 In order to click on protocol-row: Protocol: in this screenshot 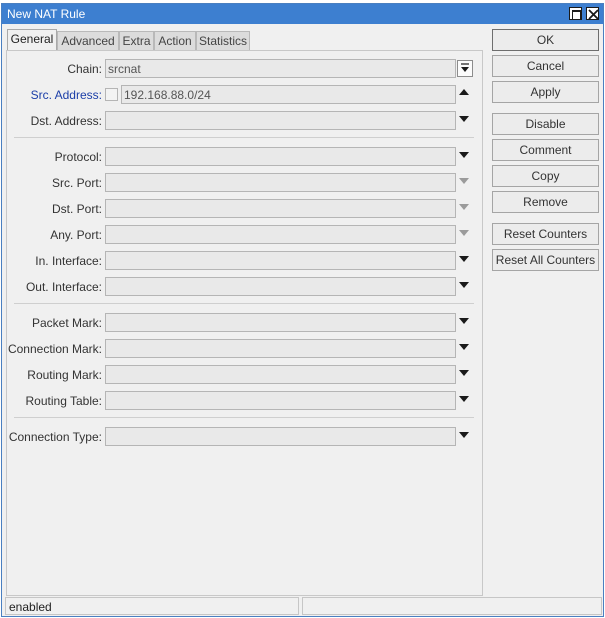, I will do `click(244, 157)`.